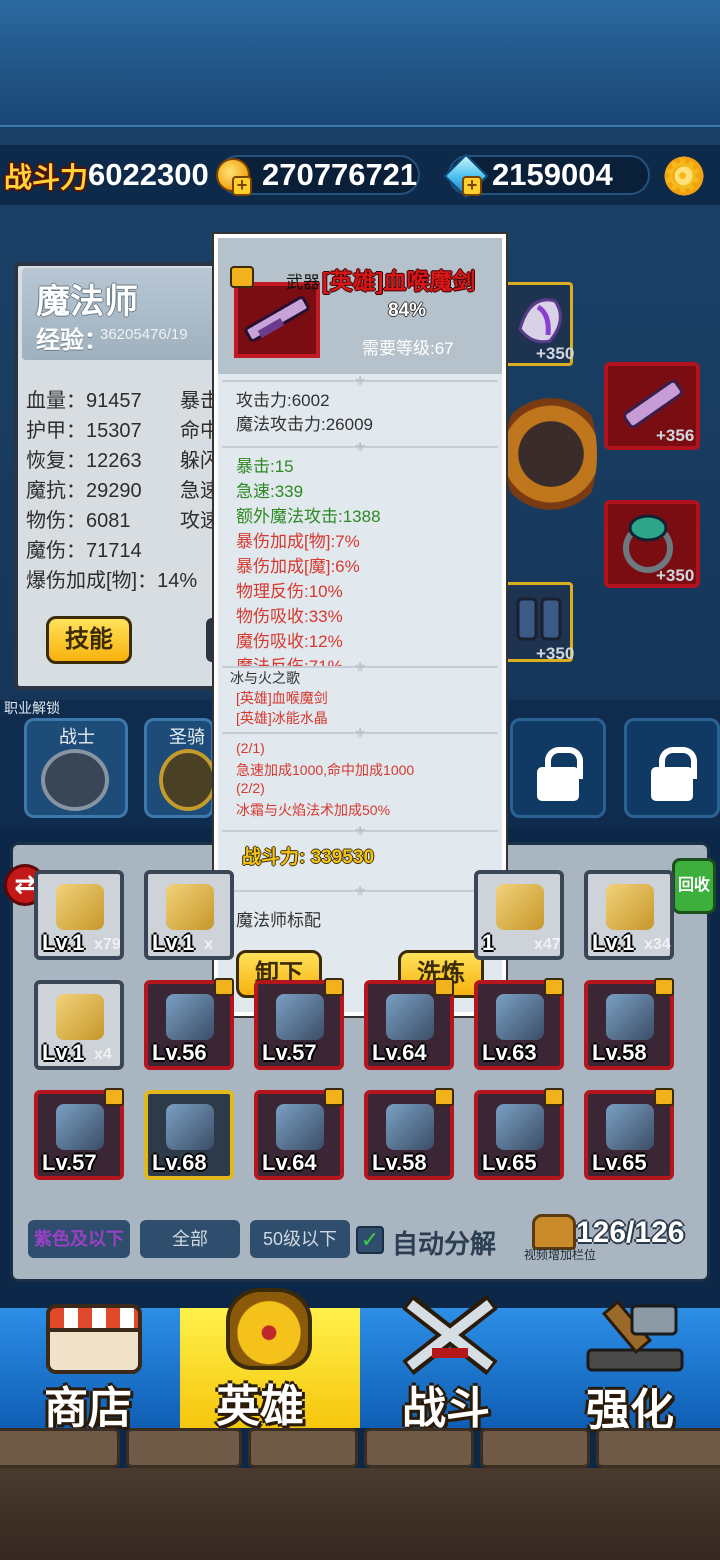 The width and height of the screenshot is (720, 1560). I want to click on set-item-1: [英雄]血喉魔剑, so click(282, 698).